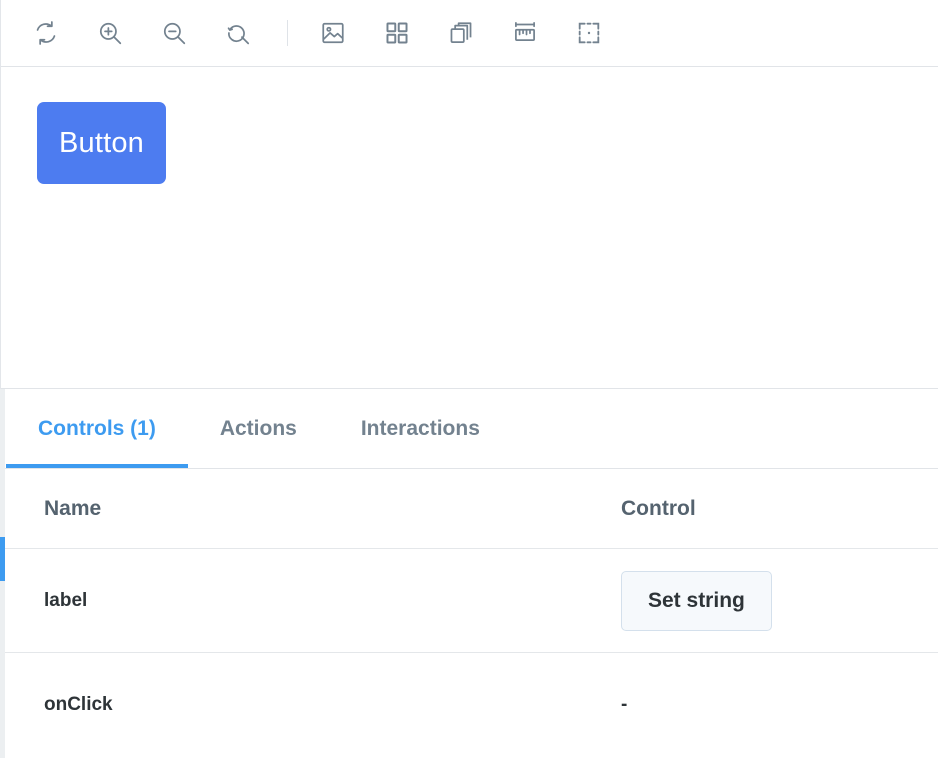  Describe the element at coordinates (66, 600) in the screenshot. I see `control-name-label: label` at that location.